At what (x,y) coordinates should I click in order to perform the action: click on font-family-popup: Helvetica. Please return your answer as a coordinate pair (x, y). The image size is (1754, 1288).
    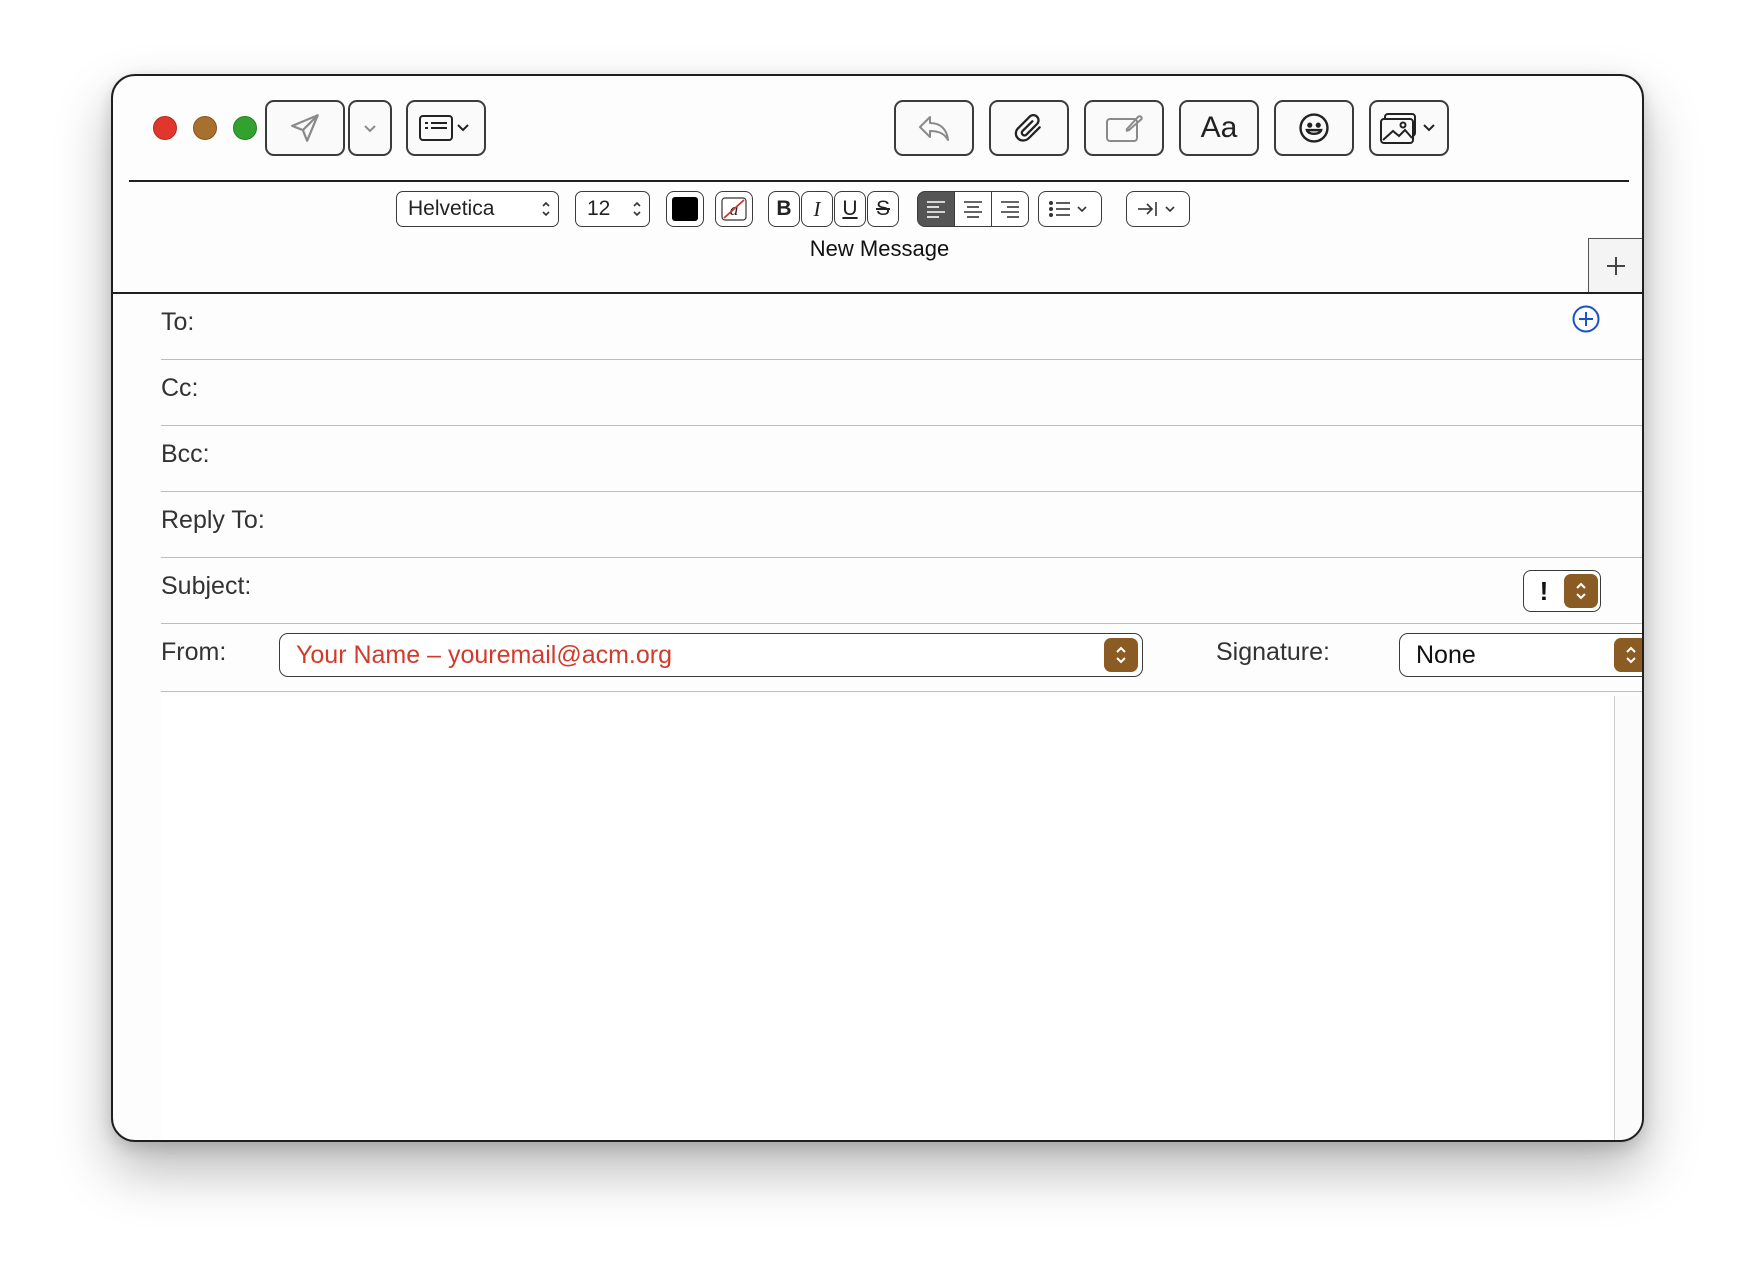
    Looking at the image, I should click on (477, 209).